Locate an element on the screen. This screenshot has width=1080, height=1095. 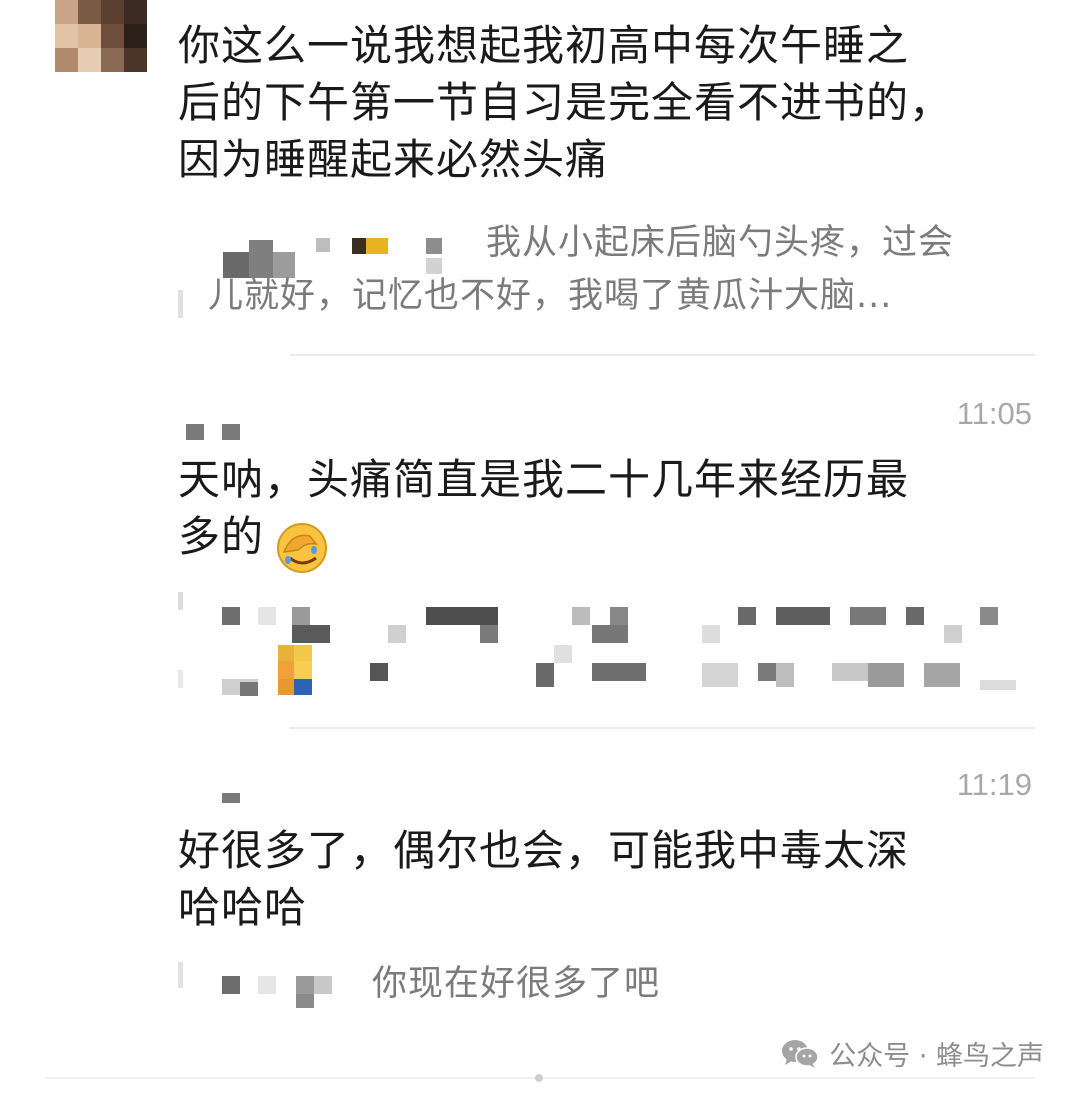
facepalm-laugh-icon is located at coordinates (302, 548).